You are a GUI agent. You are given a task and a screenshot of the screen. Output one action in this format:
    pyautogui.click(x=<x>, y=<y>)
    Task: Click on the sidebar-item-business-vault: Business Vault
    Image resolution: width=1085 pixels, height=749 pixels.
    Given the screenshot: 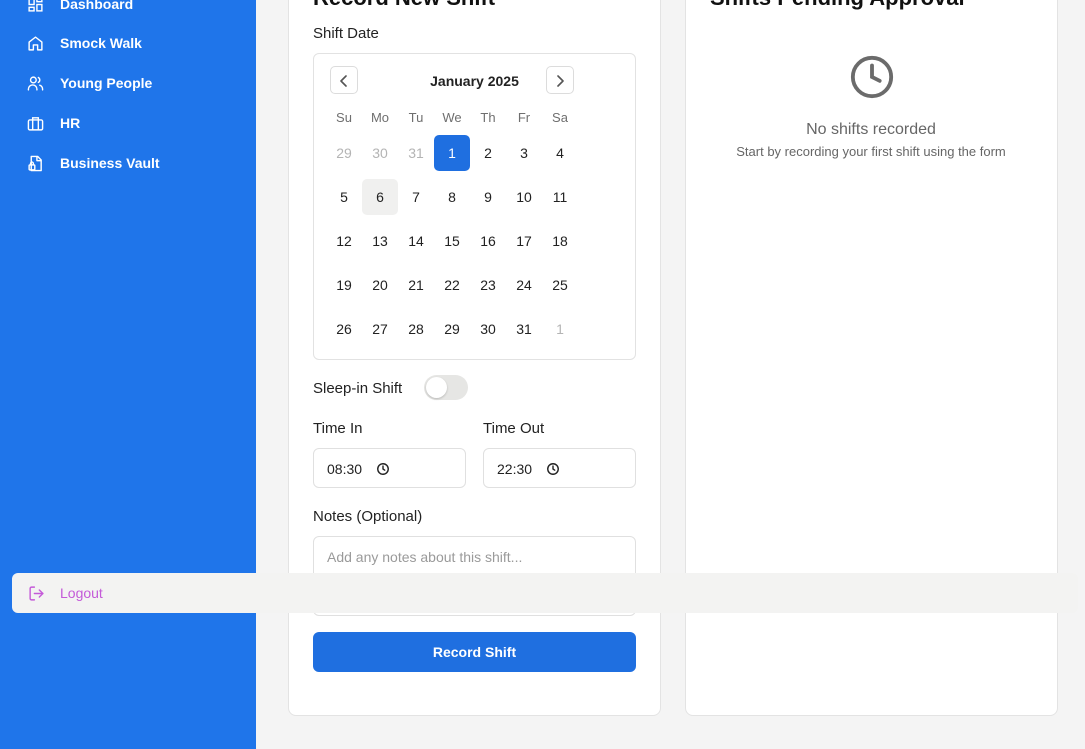 What is the action you would take?
    pyautogui.click(x=128, y=163)
    